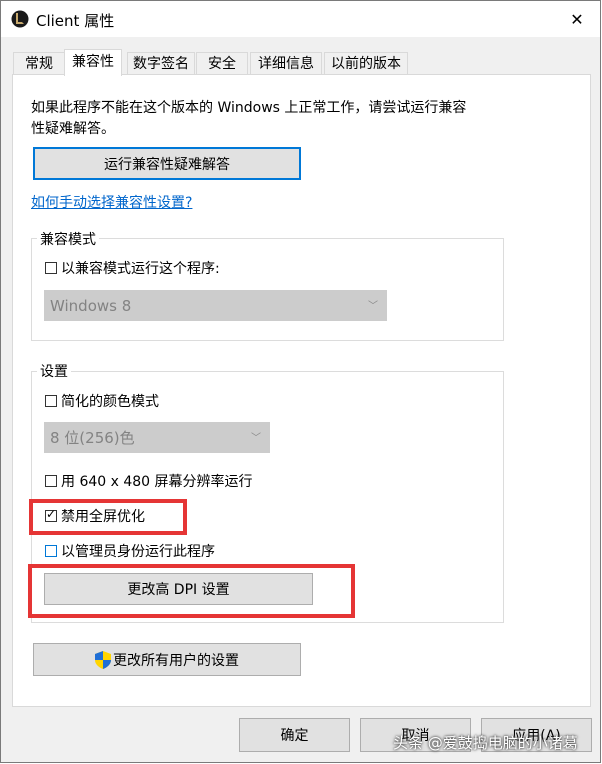 The height and width of the screenshot is (764, 602). Describe the element at coordinates (51, 514) in the screenshot. I see `fullscreen-opt-checkbox` at that location.